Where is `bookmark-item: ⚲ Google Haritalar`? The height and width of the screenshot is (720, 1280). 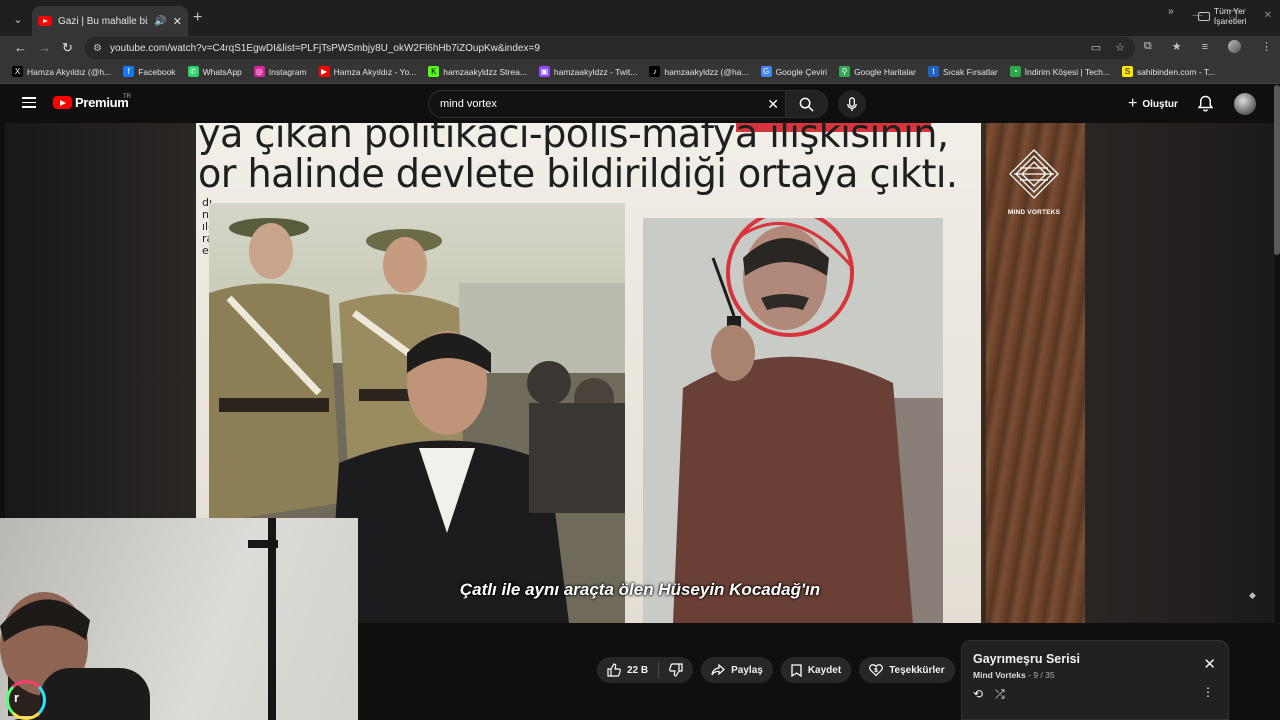 bookmark-item: ⚲ Google Haritalar is located at coordinates (877, 71).